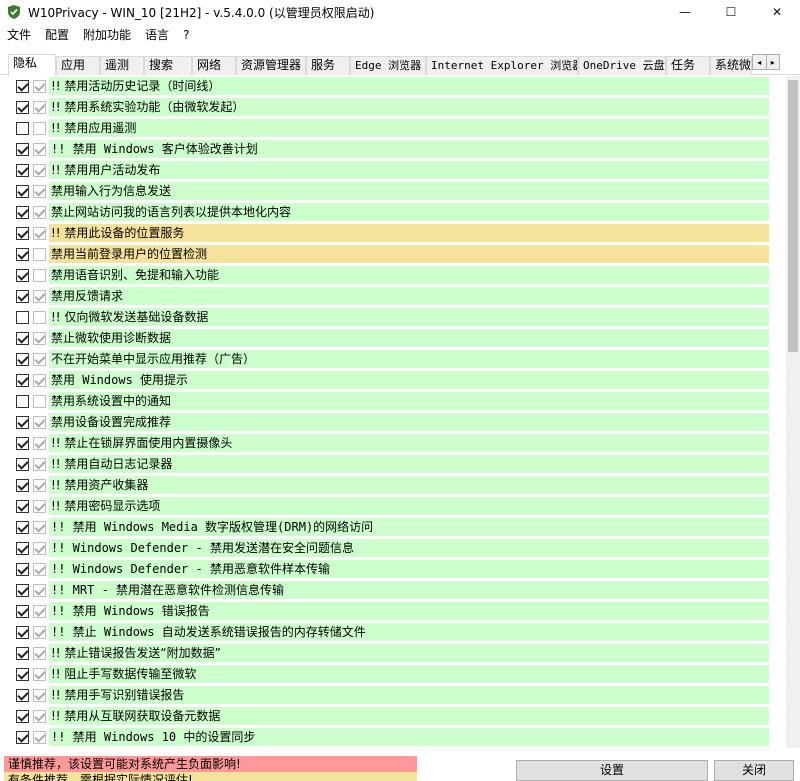 The height and width of the screenshot is (781, 800). What do you see at coordinates (395, 359) in the screenshot?
I see `list-item: 不在开始菜单中显示应用推荐（广告）` at bounding box center [395, 359].